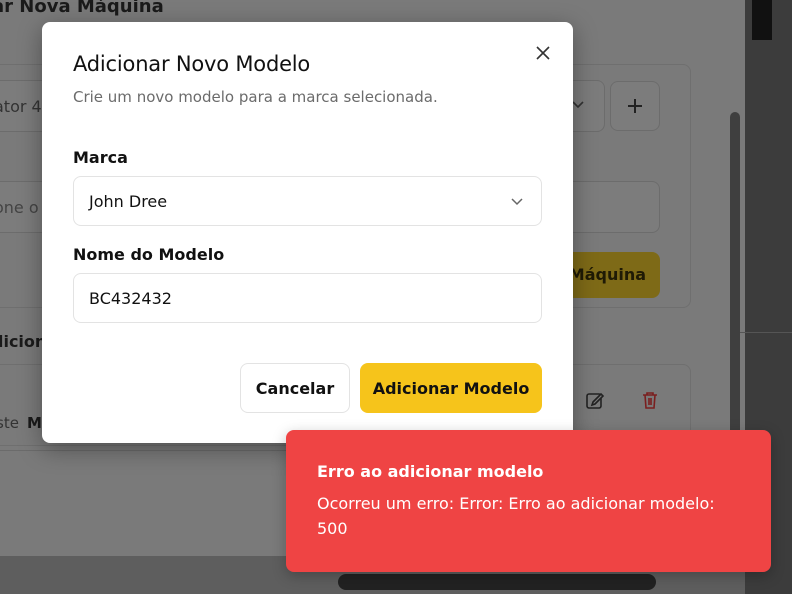  Describe the element at coordinates (295, 388) in the screenshot. I see `cancel-button: Cancelar` at that location.